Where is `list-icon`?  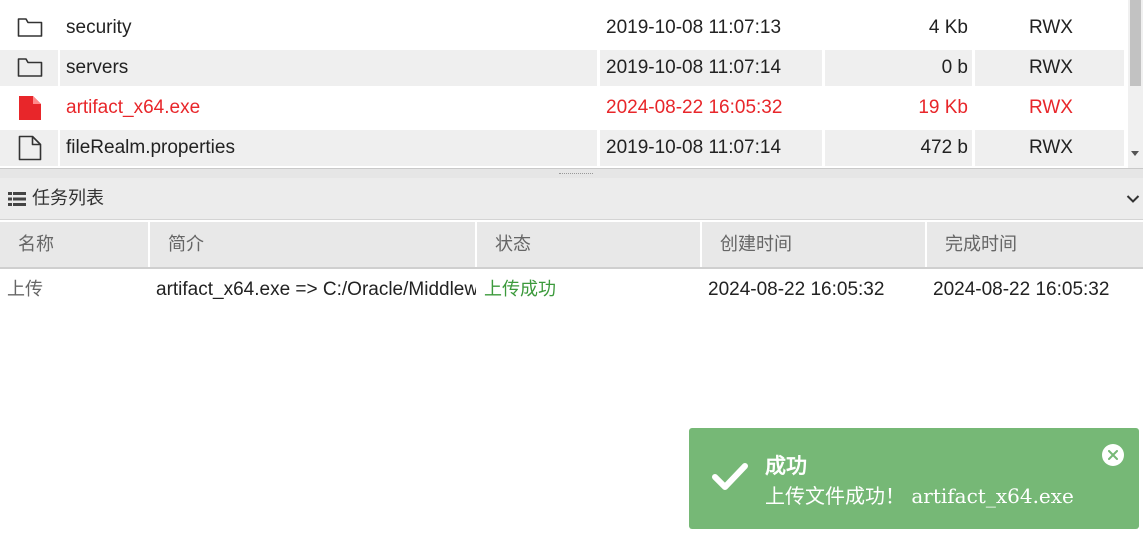
list-icon is located at coordinates (17, 199).